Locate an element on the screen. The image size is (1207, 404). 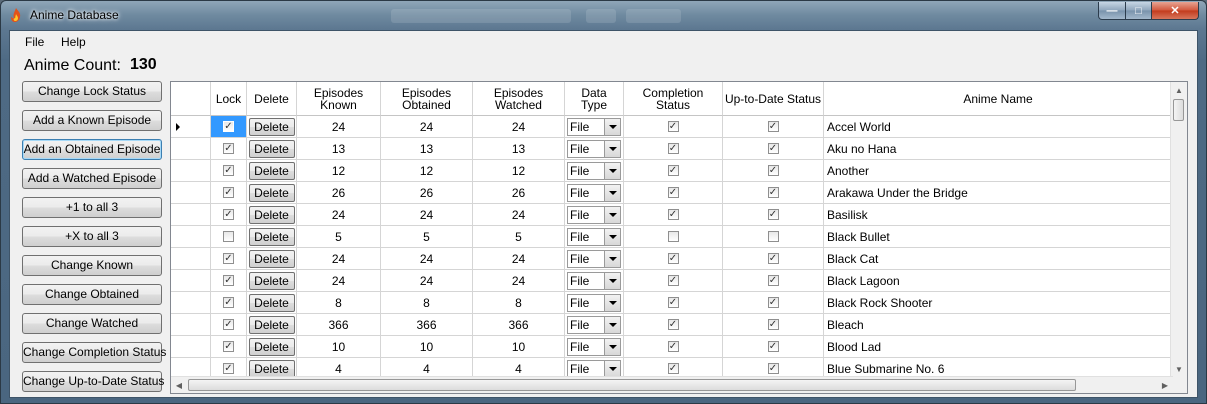
episodes-watched-cell: 13 is located at coordinates (519, 149).